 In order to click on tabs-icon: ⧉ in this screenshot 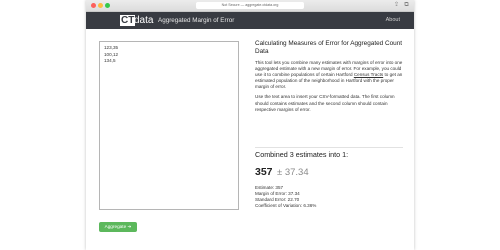, I will do `click(406, 5)`.